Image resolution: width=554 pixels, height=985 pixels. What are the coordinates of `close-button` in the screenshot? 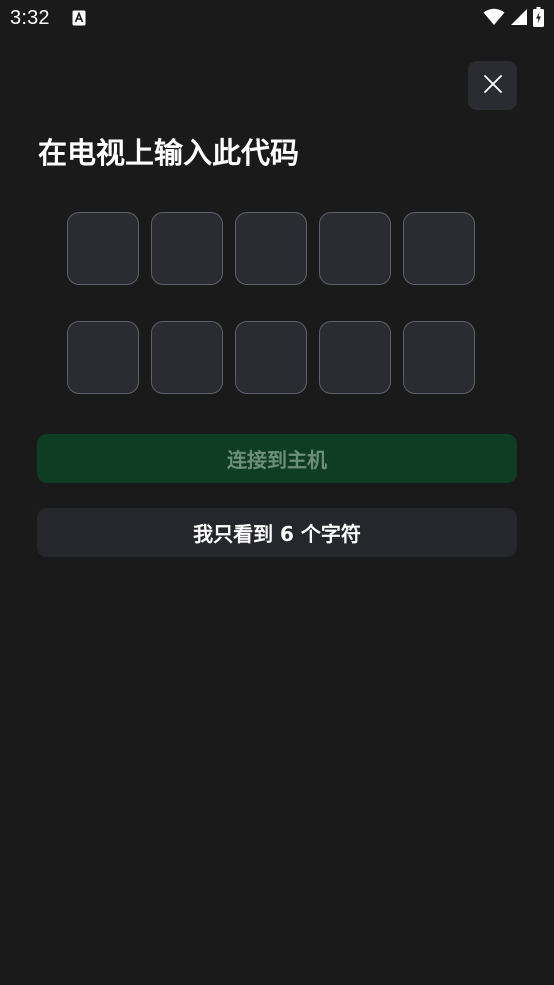 It's located at (492, 85).